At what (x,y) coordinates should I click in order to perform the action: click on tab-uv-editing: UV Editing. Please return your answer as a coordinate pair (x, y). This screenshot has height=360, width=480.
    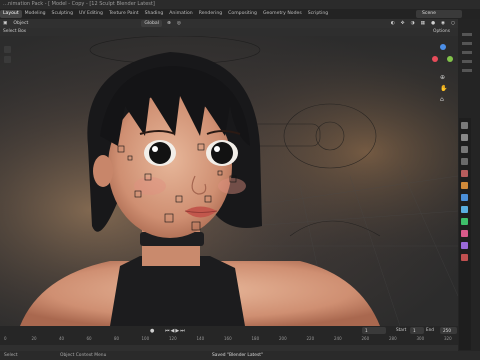
    Looking at the image, I should click on (91, 14).